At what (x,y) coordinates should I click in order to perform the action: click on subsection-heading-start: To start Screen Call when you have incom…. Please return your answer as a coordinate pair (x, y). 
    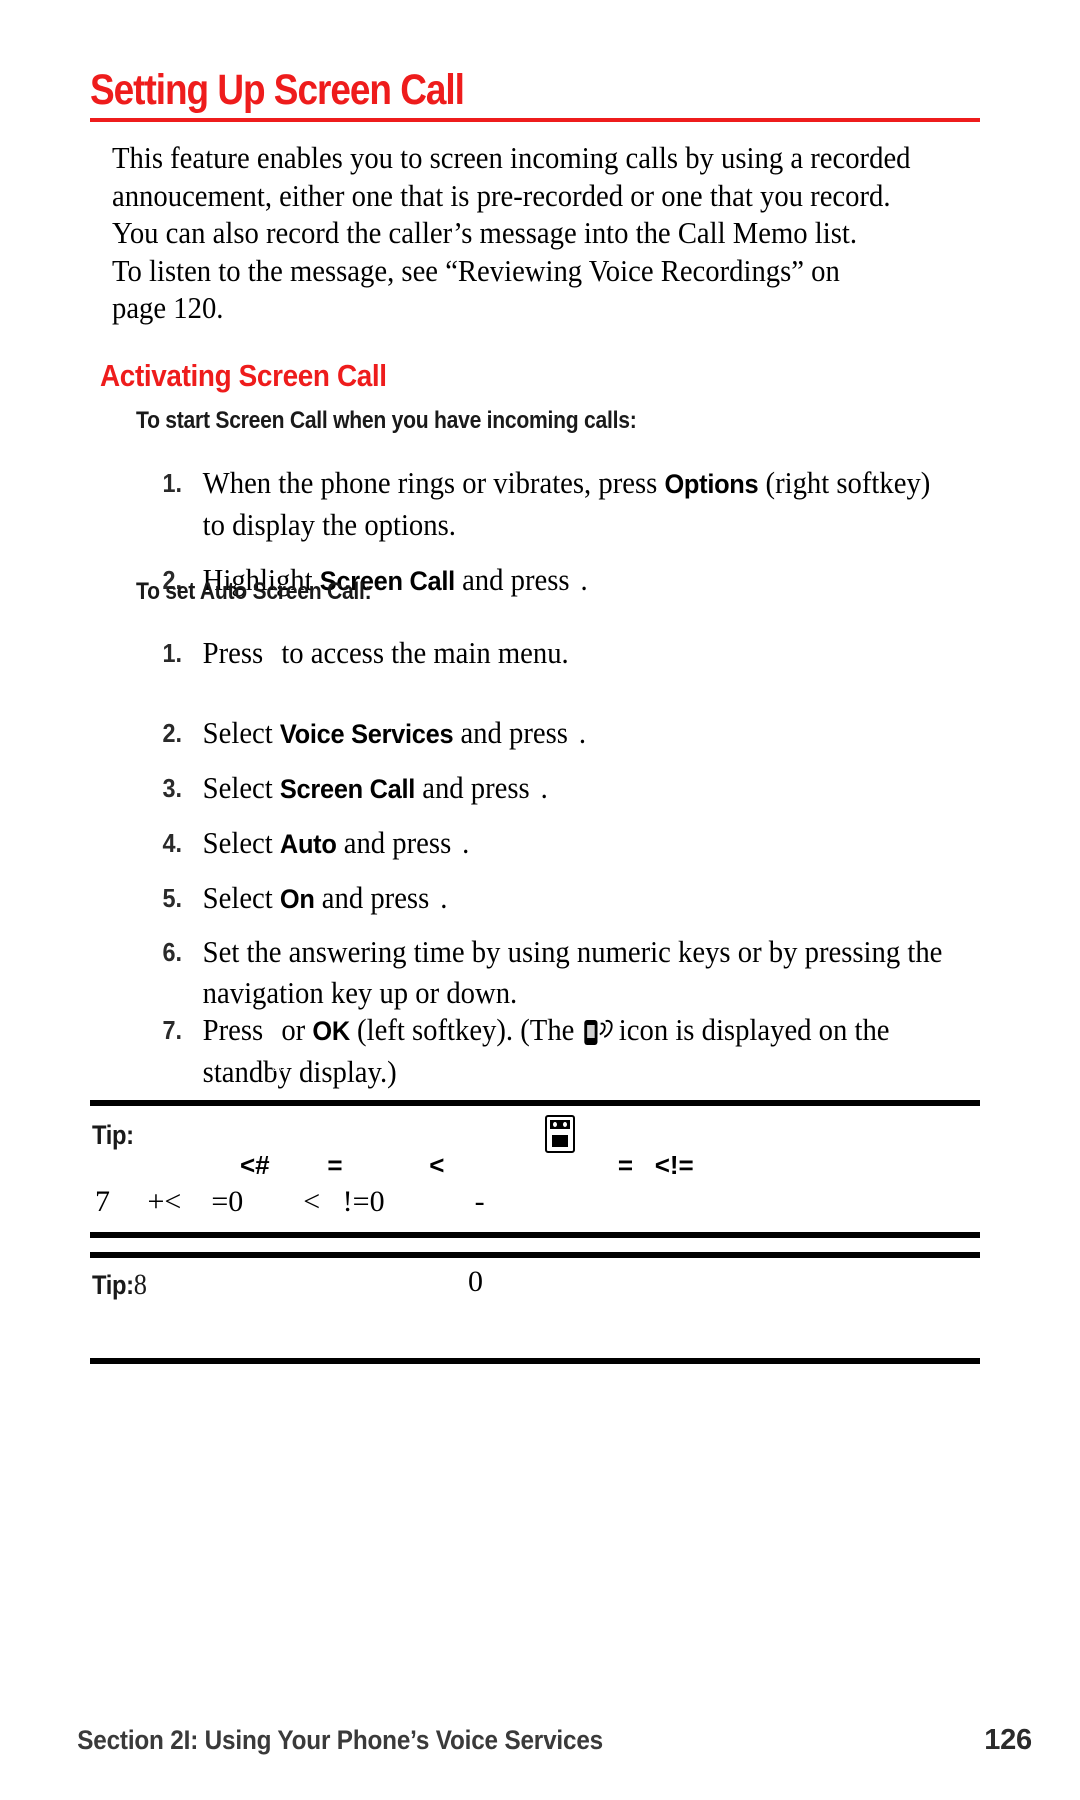
    Looking at the image, I should click on (386, 420).